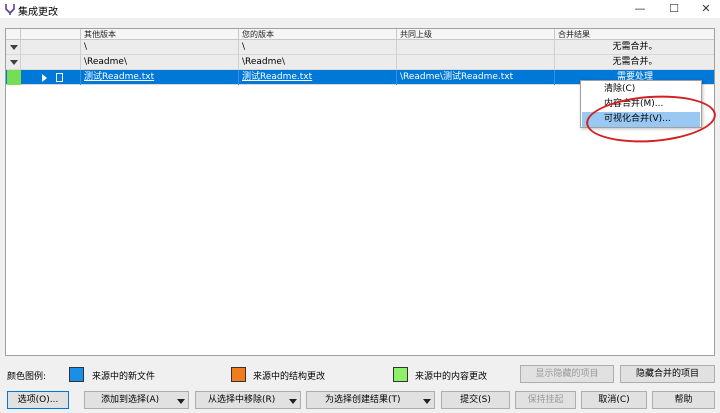 The height and width of the screenshot is (413, 720). I want to click on header-your-version: 您的版本, so click(318, 34).